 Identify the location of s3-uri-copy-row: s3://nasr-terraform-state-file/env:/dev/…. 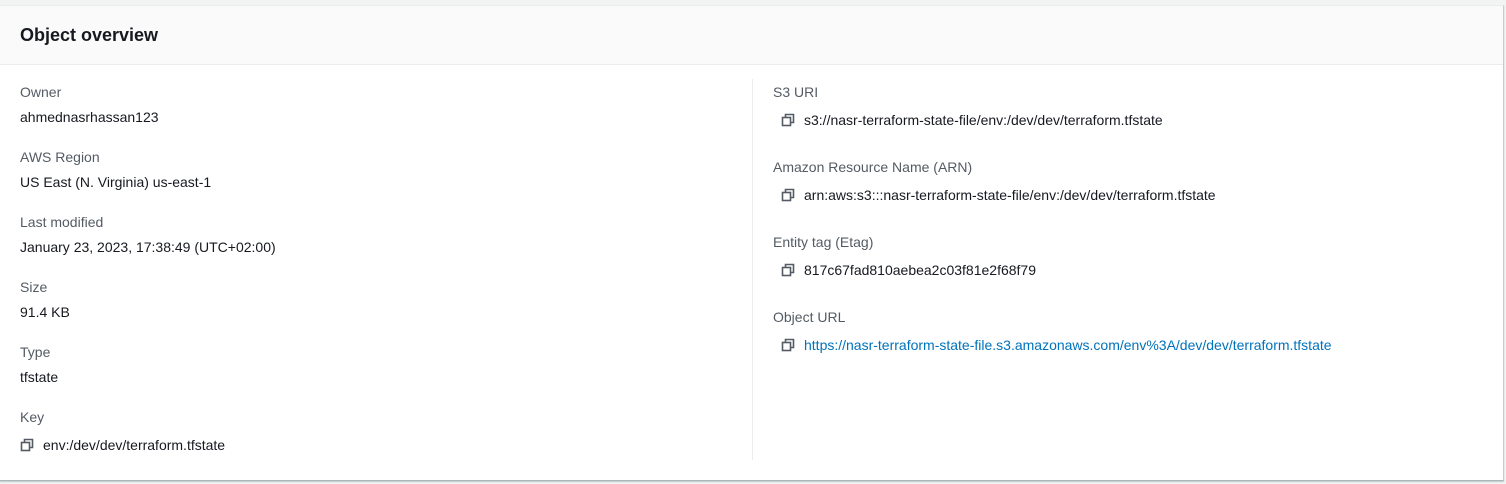
(968, 120).